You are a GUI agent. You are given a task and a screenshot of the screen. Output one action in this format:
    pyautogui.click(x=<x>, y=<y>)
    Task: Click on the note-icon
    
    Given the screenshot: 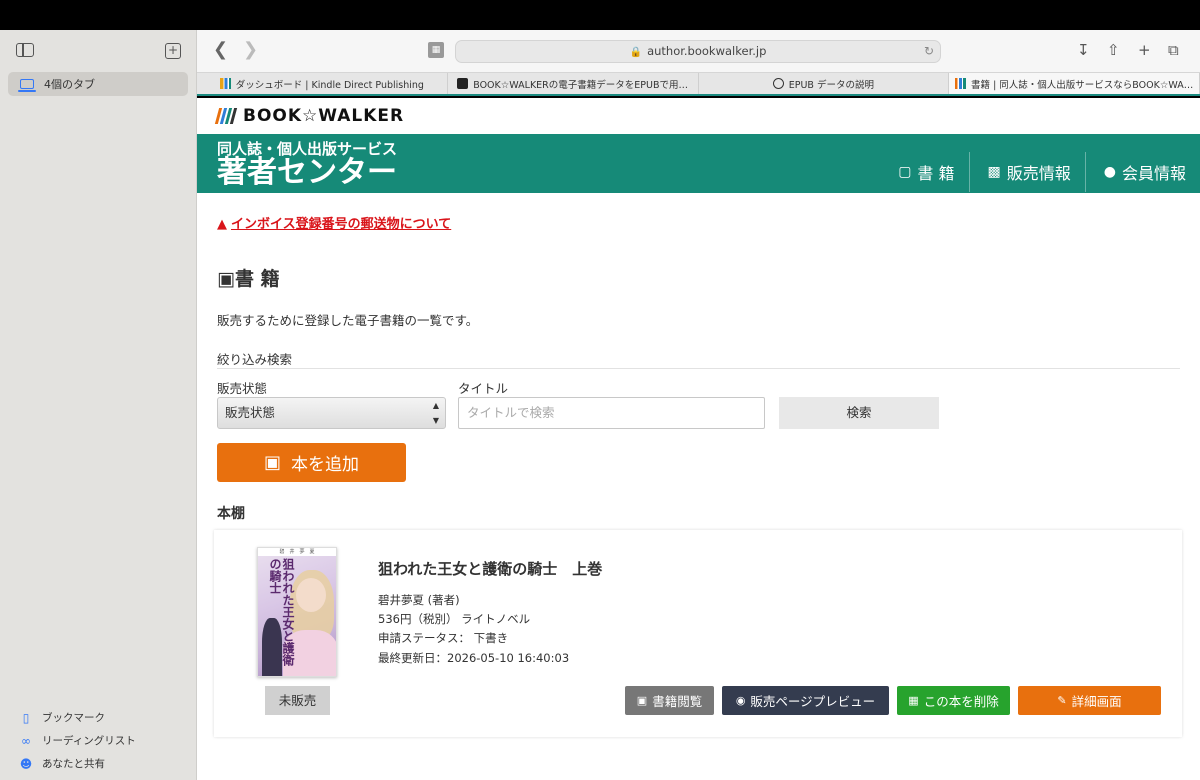 What is the action you would take?
    pyautogui.click(x=463, y=83)
    